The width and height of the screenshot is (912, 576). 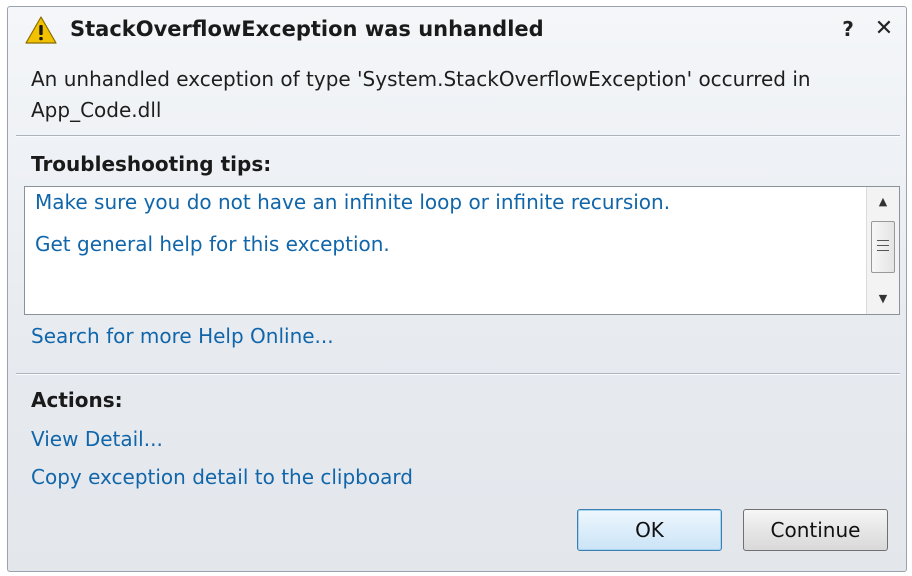 What do you see at coordinates (222, 477) in the screenshot?
I see `copy-exception-detail-link: Copy exception detail to the clipboard` at bounding box center [222, 477].